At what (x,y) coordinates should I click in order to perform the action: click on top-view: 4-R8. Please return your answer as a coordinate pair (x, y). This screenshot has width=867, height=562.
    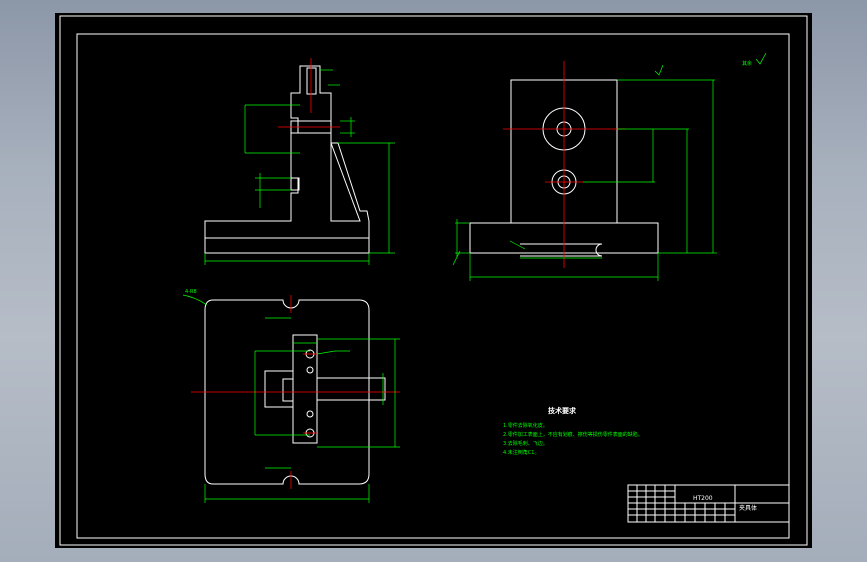
    Looking at the image, I should click on (291, 396).